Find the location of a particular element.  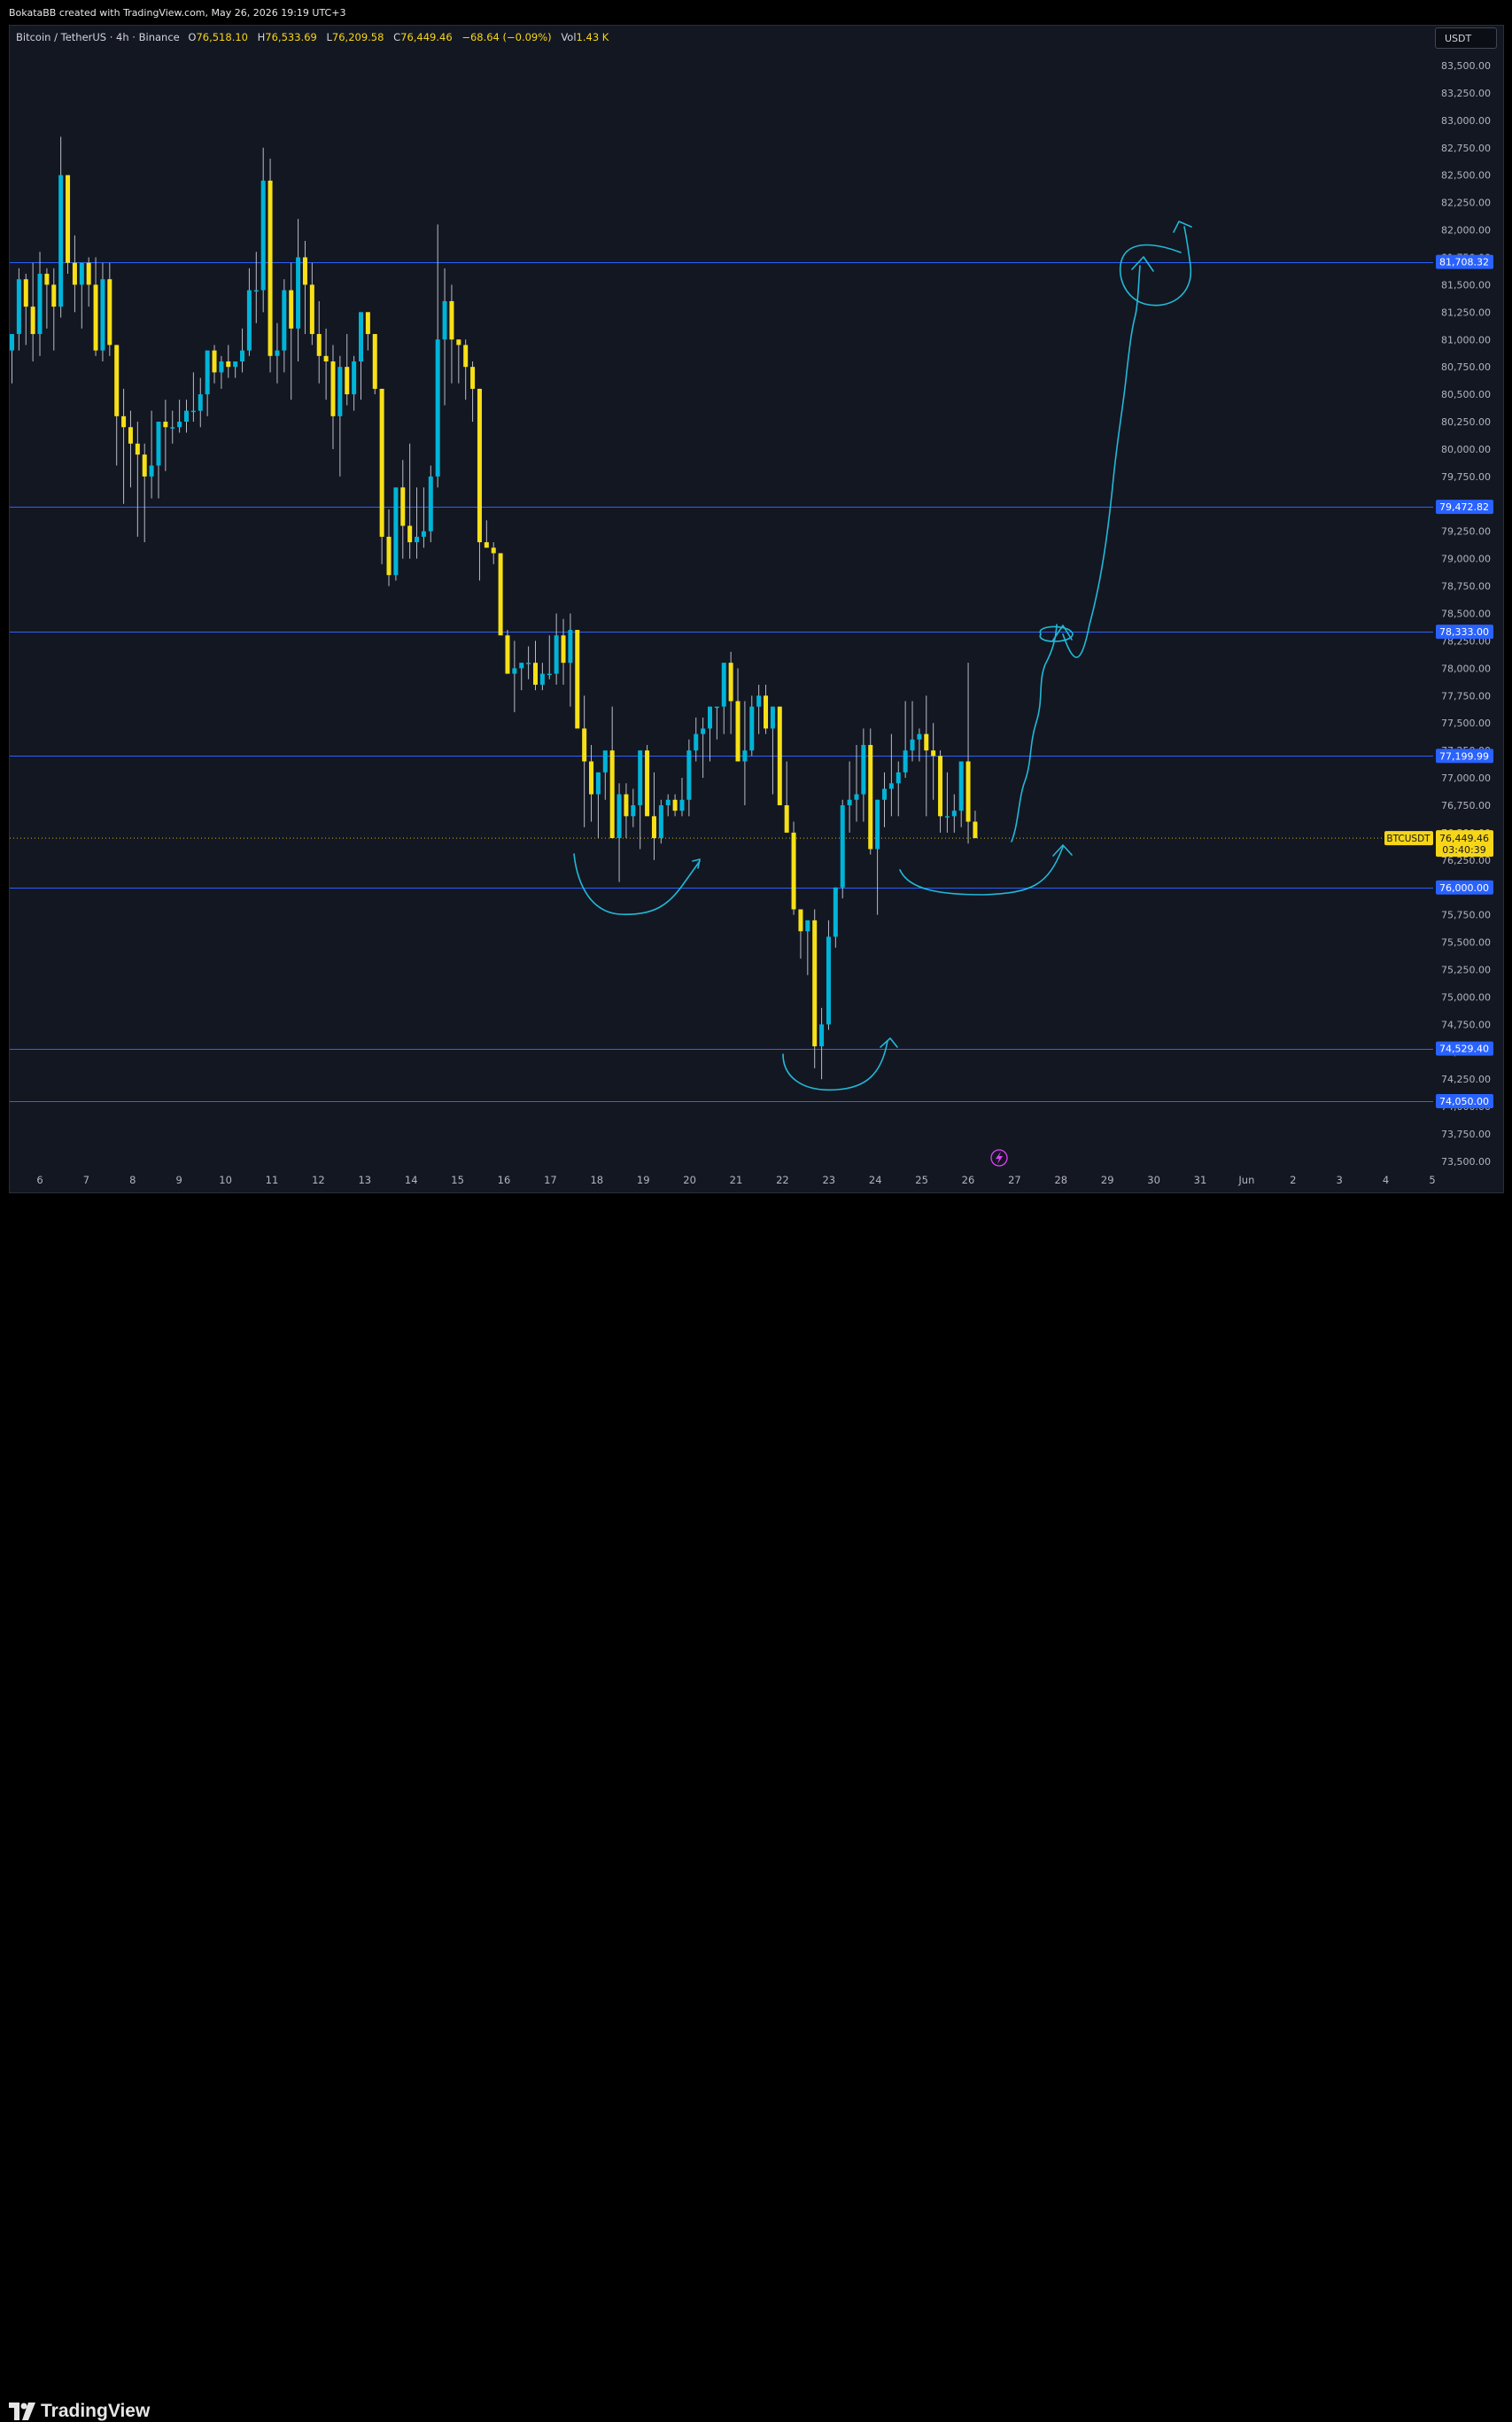

symbol-title: Bitcoin / TetherUS · 4h · Binance is located at coordinates (98, 37).